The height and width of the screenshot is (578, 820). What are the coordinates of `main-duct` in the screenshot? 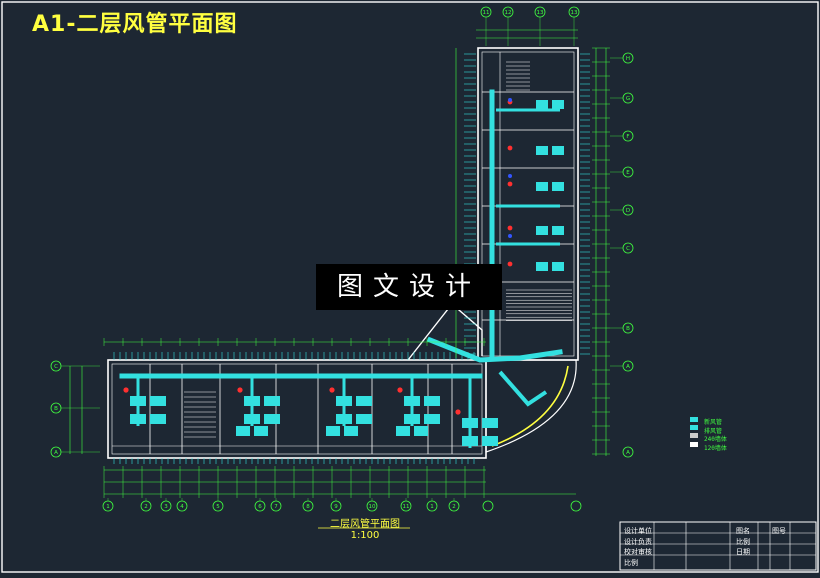 It's located at (494, 349).